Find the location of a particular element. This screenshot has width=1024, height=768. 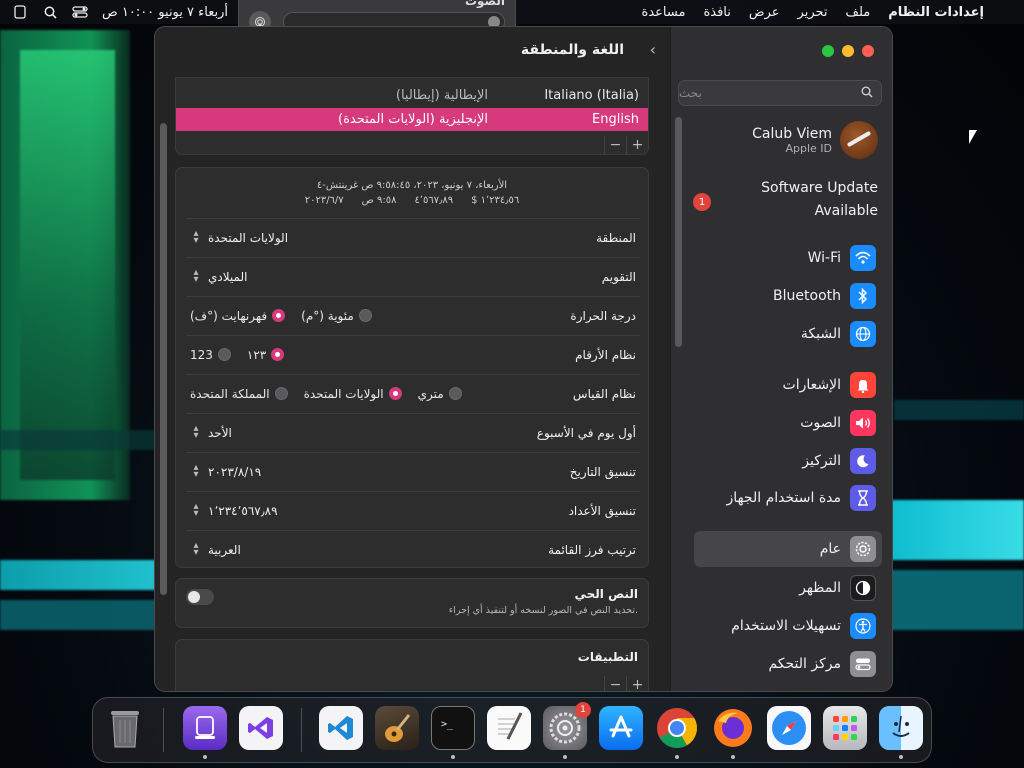

temperature-fahrenheit-radio: فهرنهايت (°ف) is located at coordinates (238, 315).